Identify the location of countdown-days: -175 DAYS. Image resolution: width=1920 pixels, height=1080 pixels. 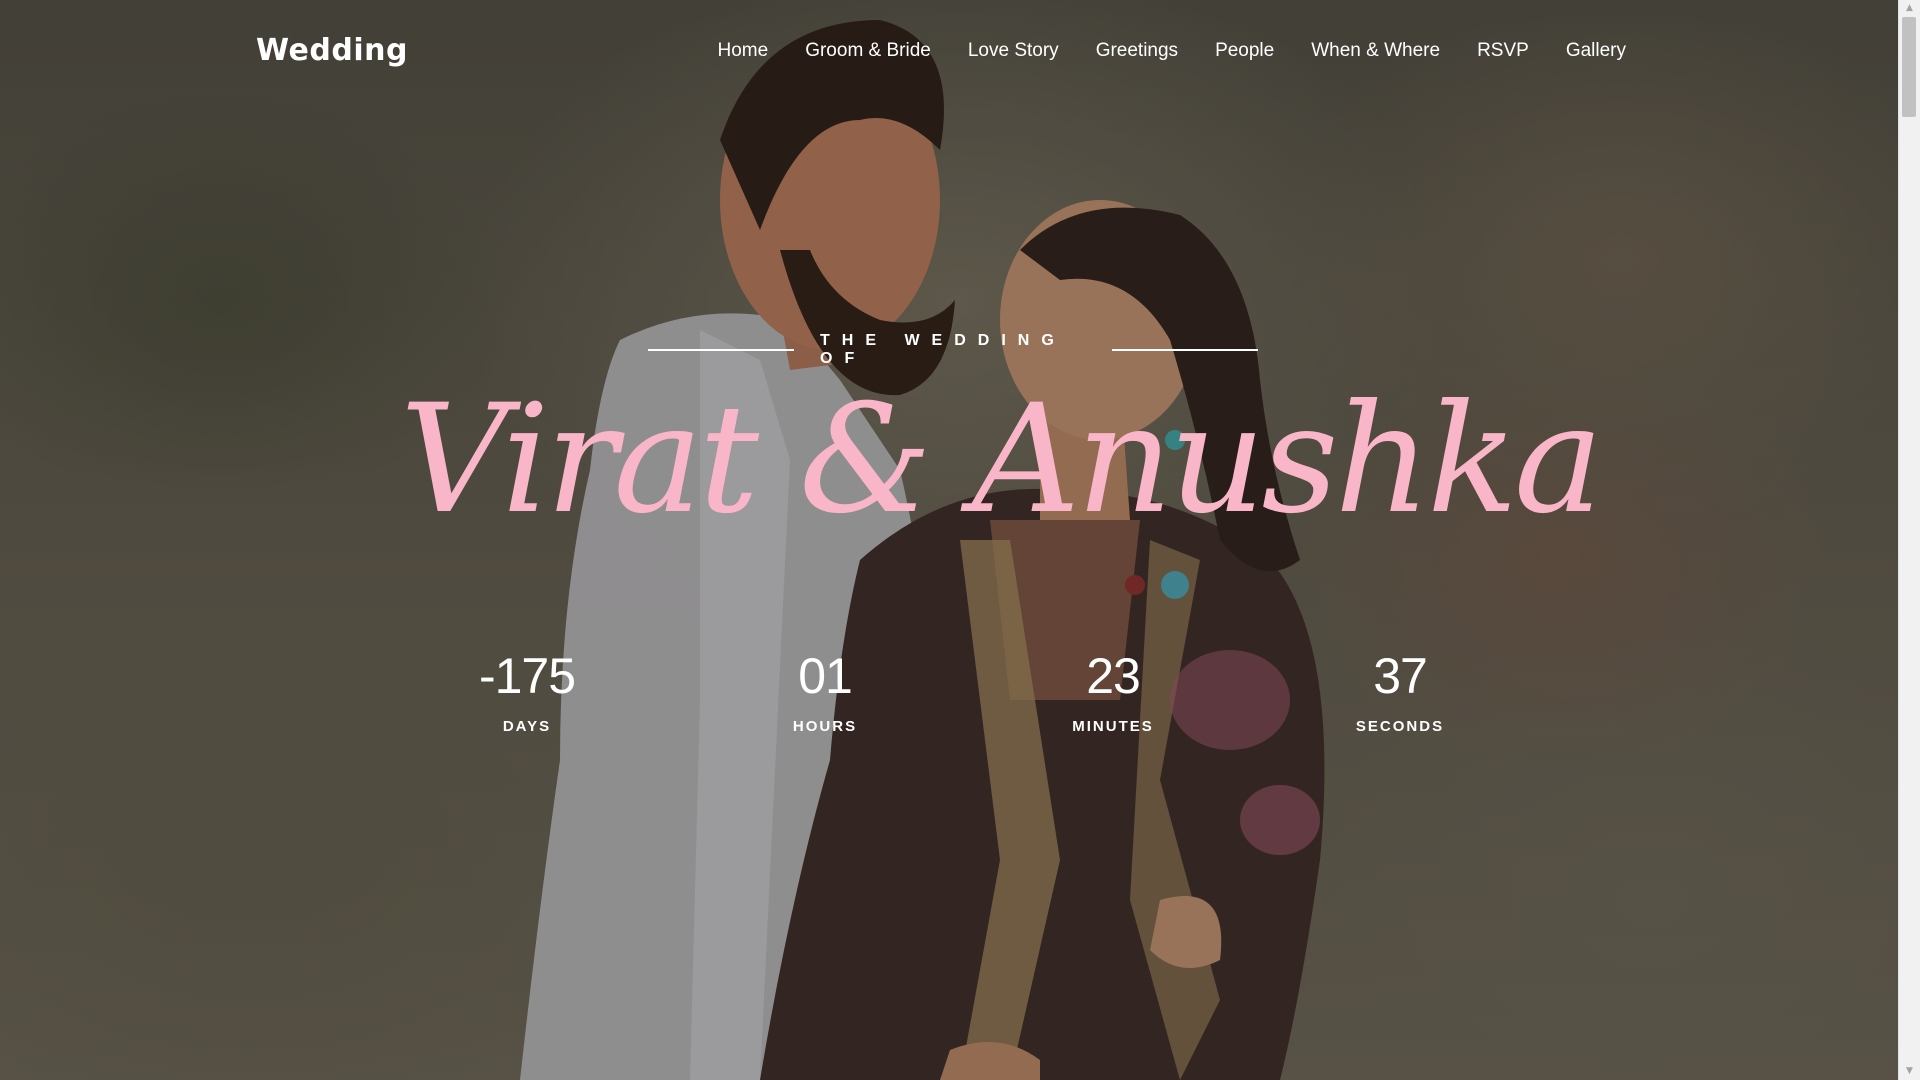
(527, 690).